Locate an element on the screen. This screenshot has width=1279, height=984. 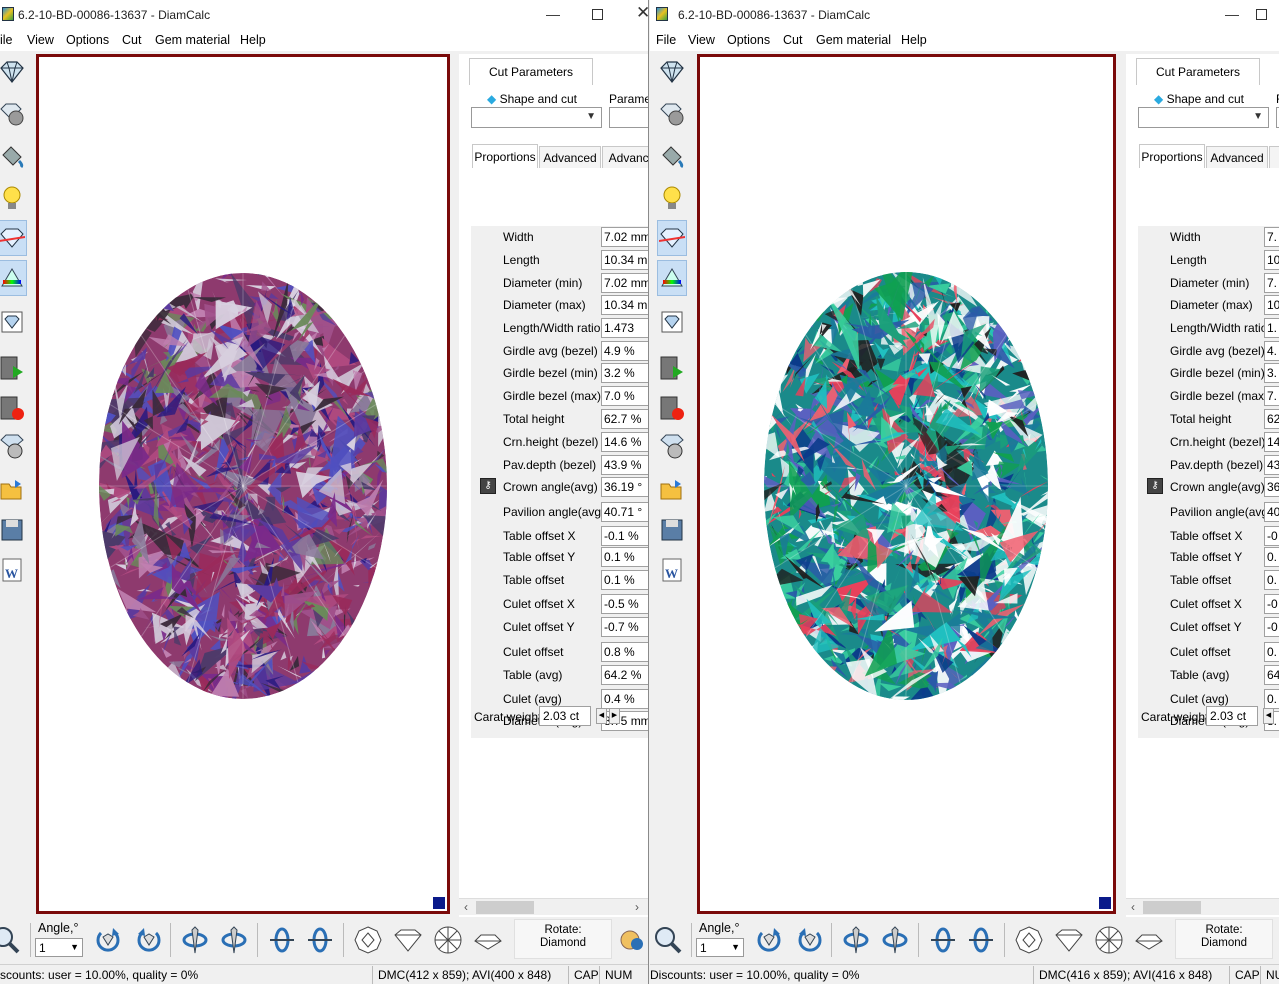
scroll-right-icon: › is located at coordinates (637, 907).